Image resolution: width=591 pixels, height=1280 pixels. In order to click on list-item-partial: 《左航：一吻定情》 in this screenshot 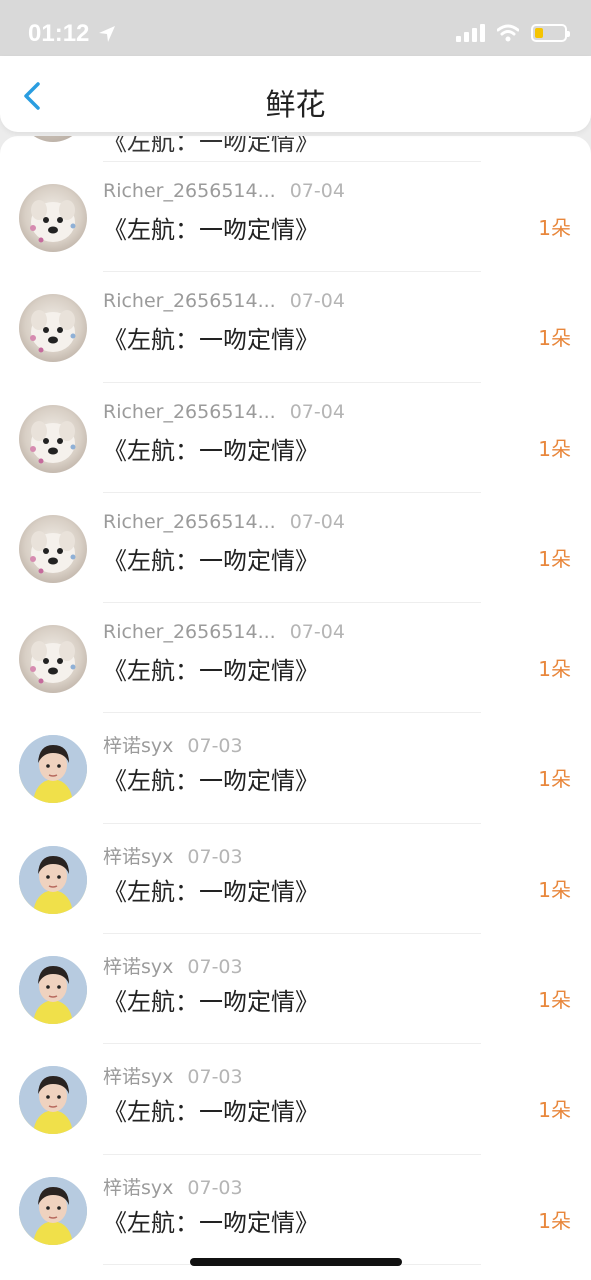, I will do `click(295, 149)`.